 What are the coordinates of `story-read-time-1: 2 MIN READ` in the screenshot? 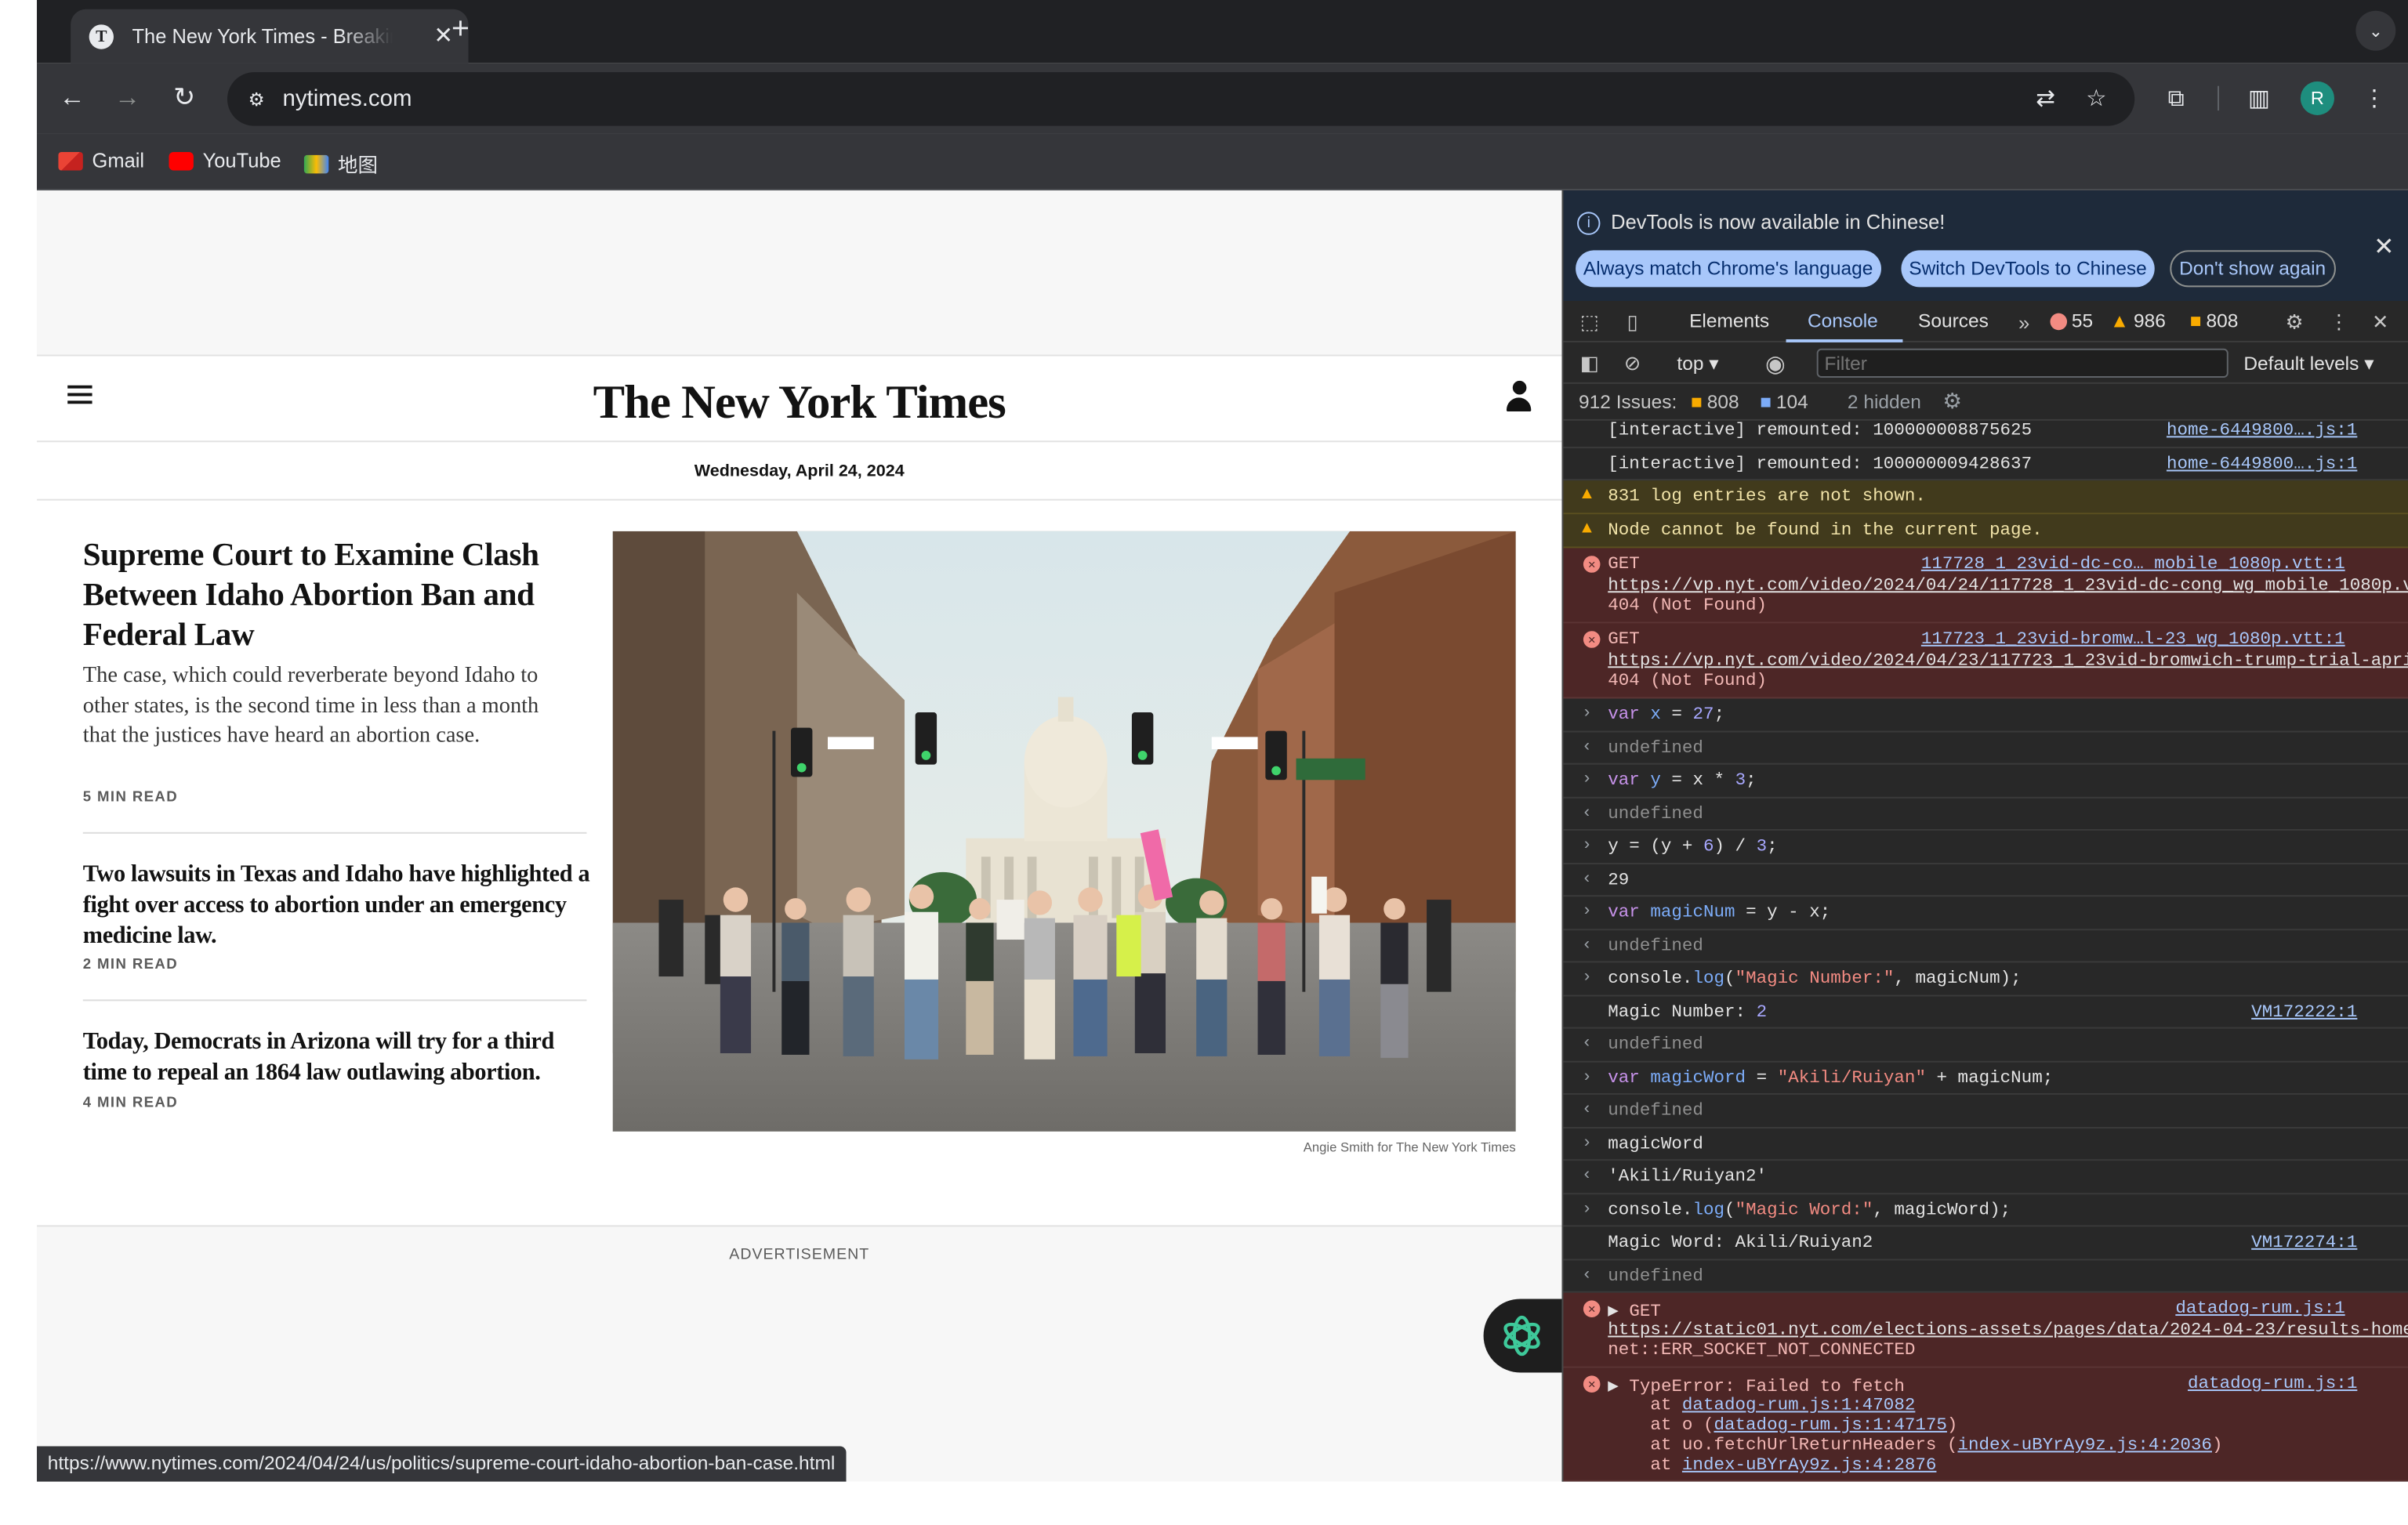 It's located at (130, 965).